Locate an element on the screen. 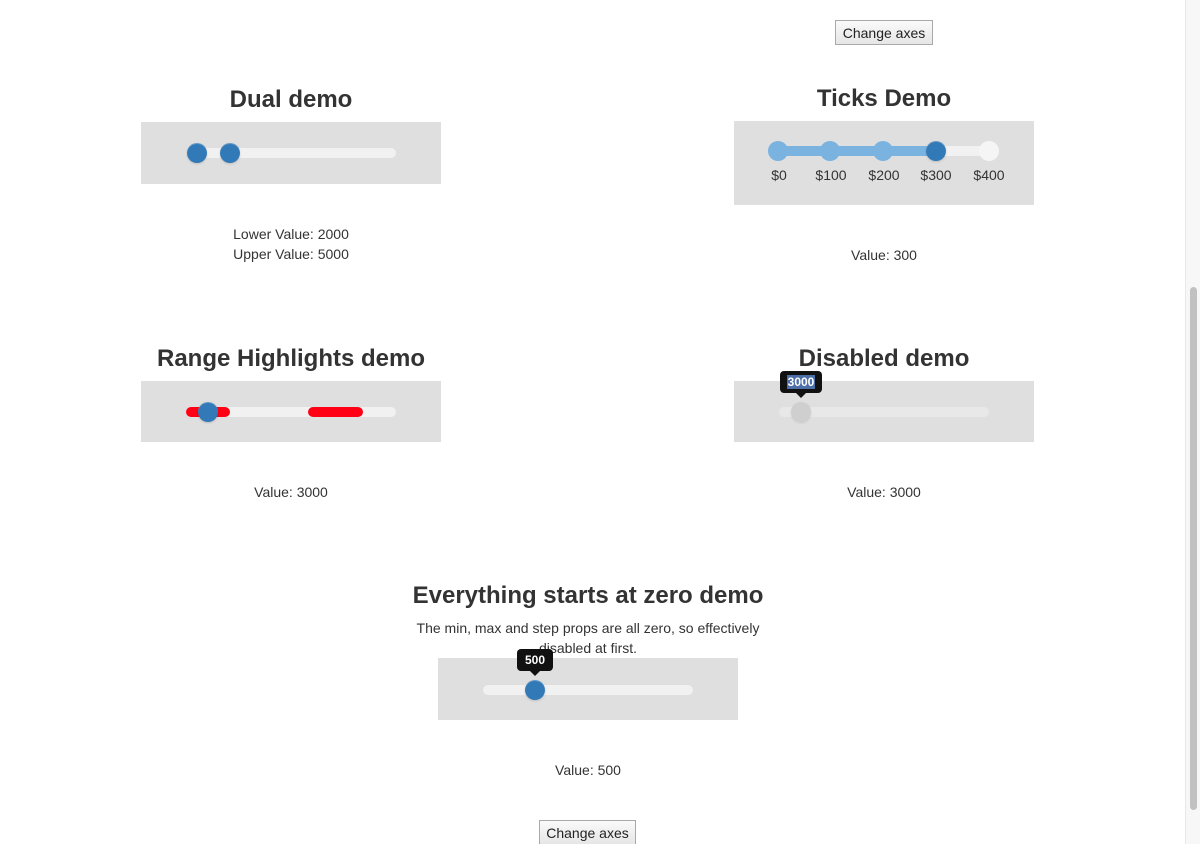 The height and width of the screenshot is (844, 1200). dual-upper-handle is located at coordinates (230, 153).